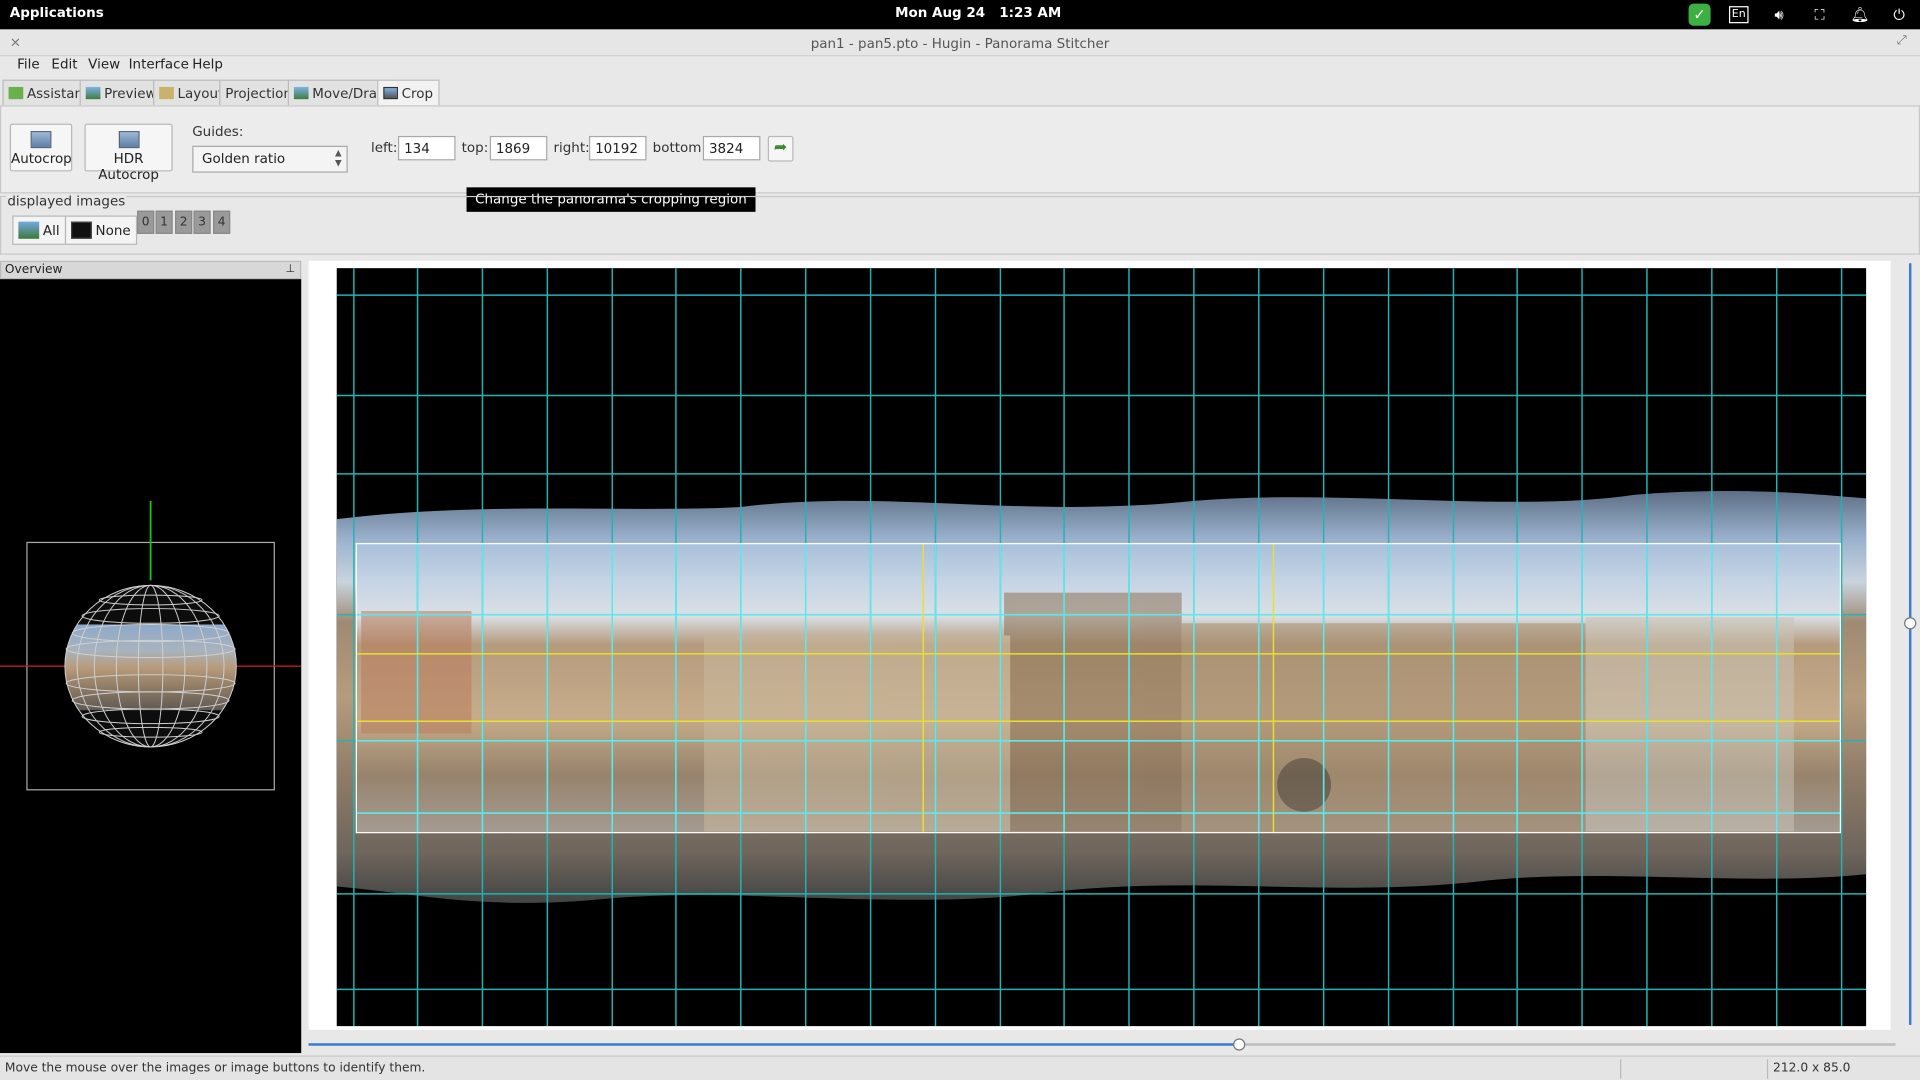  What do you see at coordinates (130, 93) in the screenshot?
I see `tab-label: Preview` at bounding box center [130, 93].